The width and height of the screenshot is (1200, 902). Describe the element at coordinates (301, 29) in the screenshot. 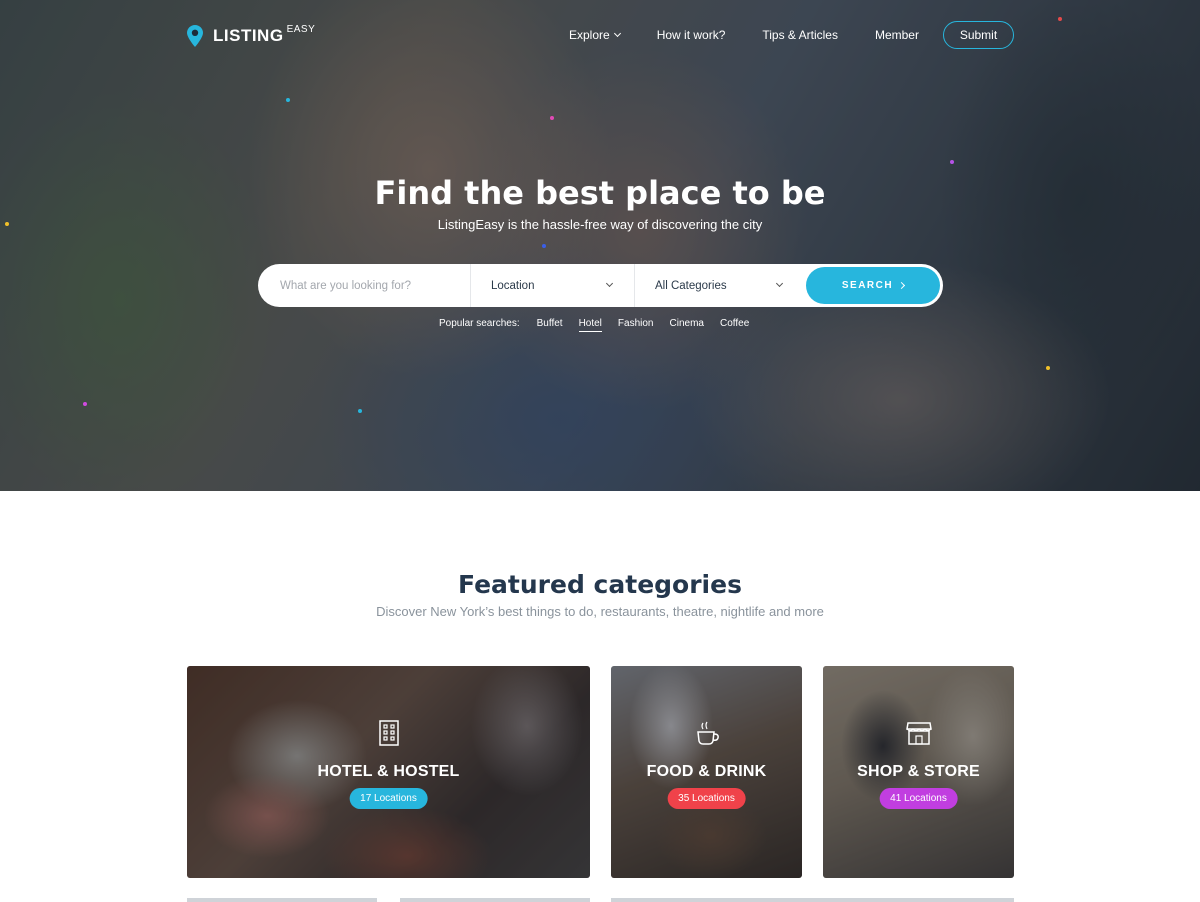

I see `logo-superscript: EASY` at that location.